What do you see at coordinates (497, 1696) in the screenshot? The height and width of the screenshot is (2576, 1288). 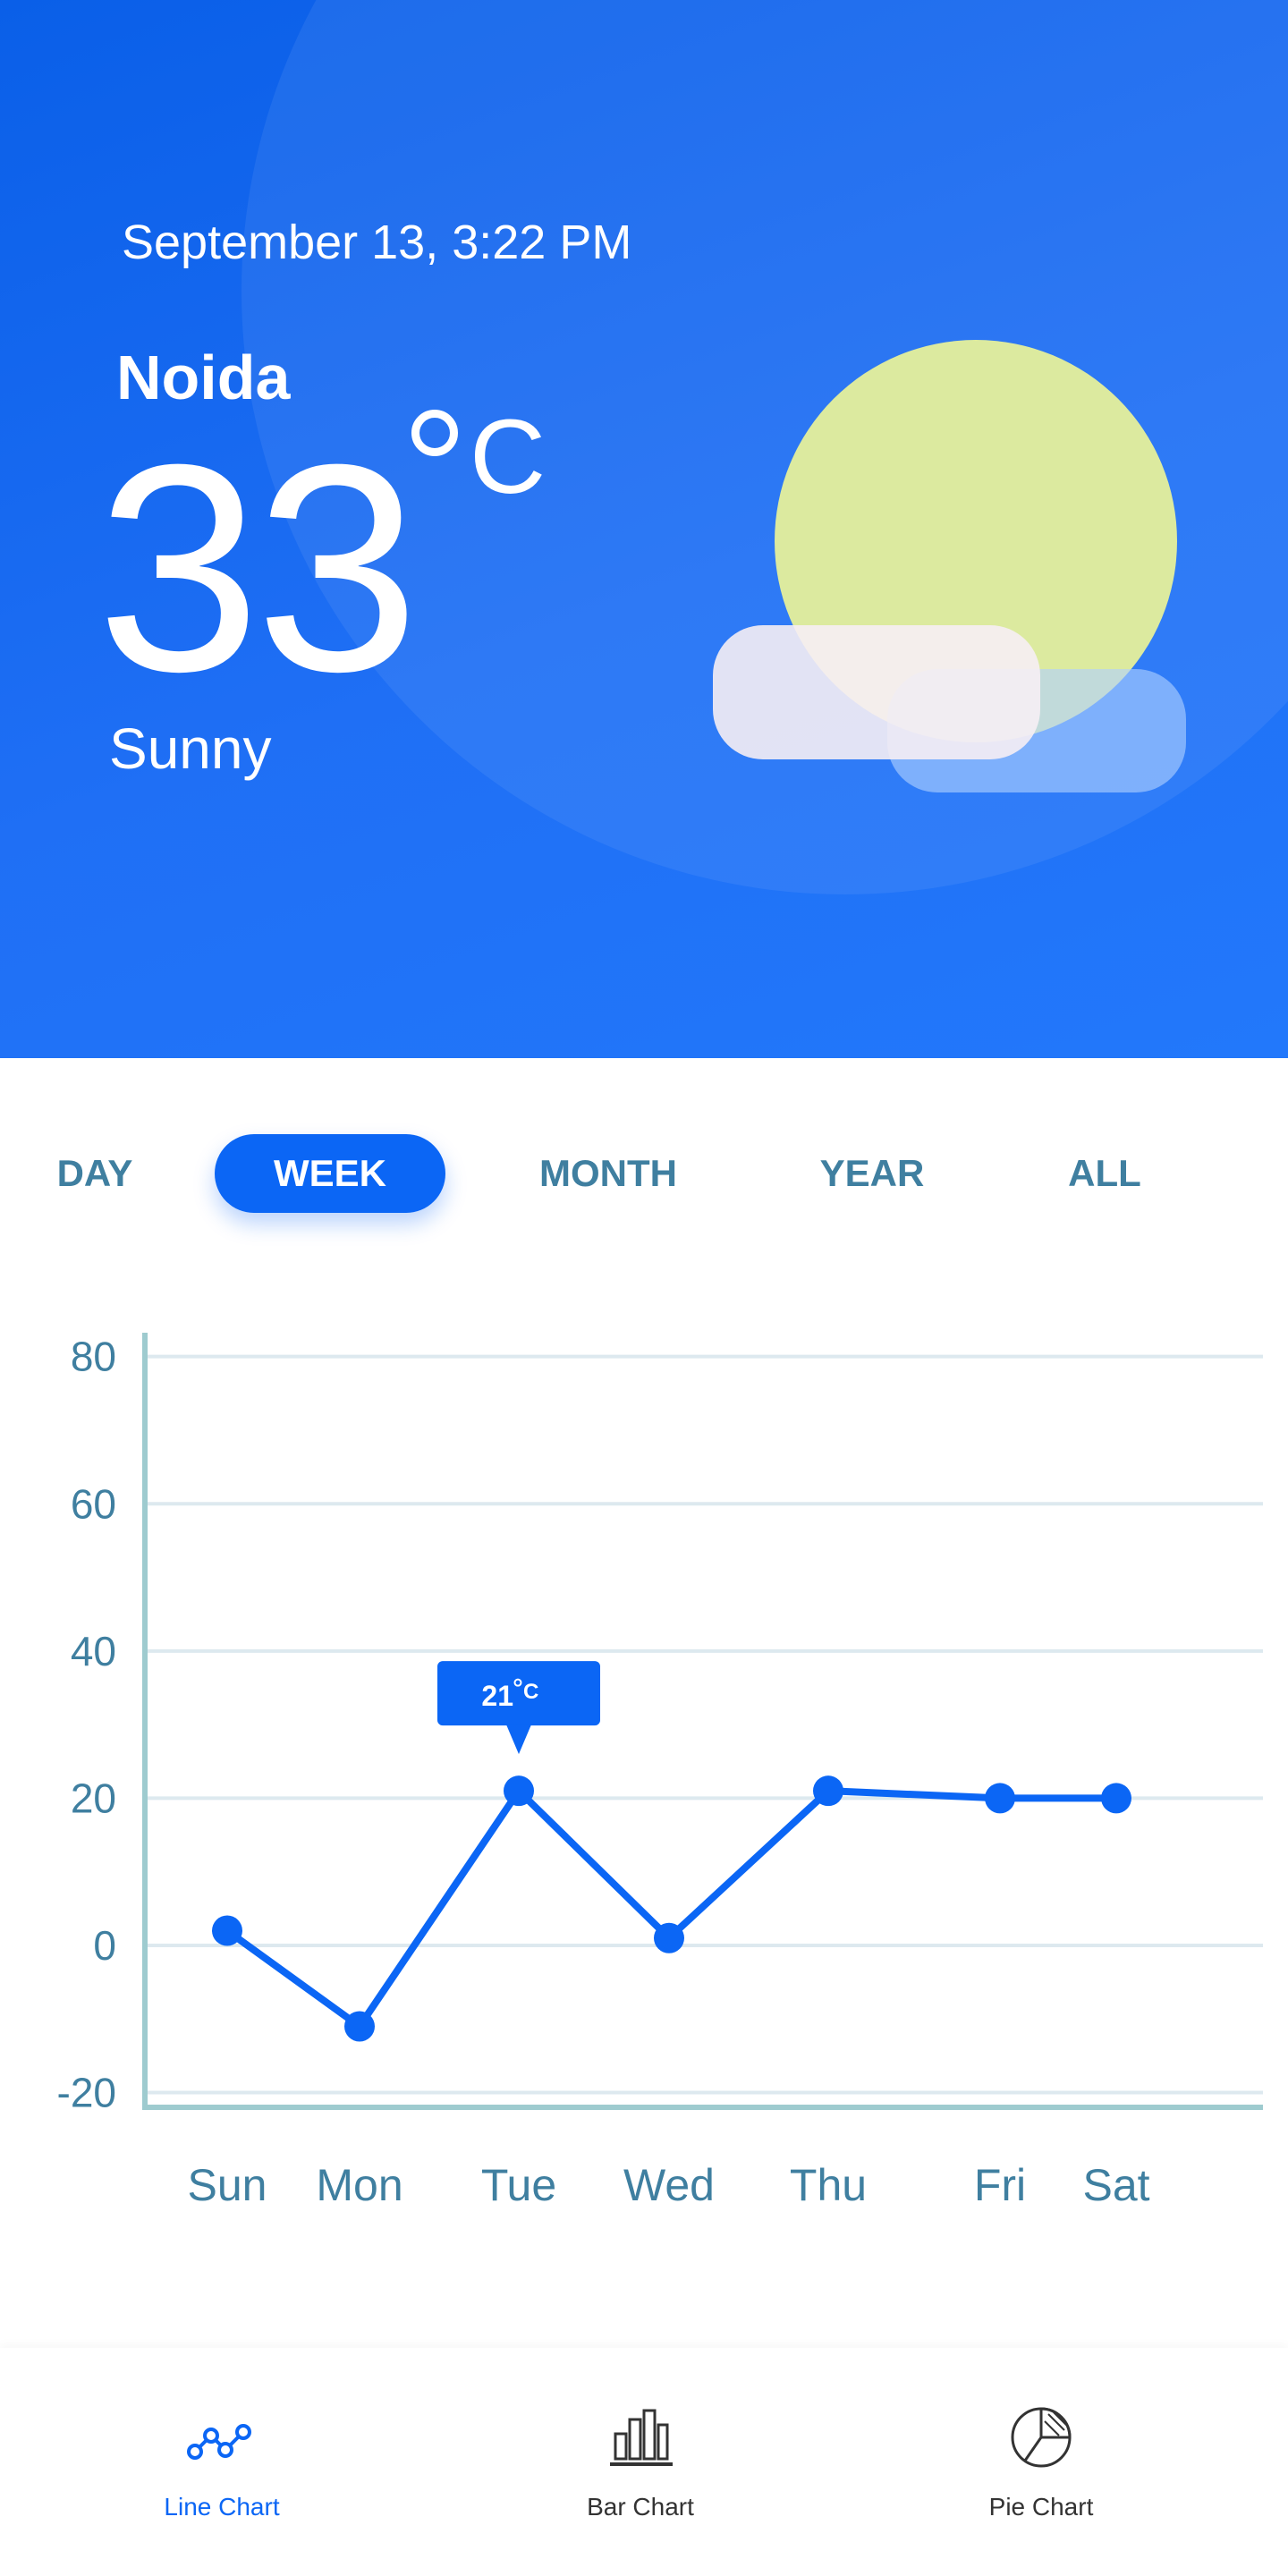 I see `tooltip-value: 21` at bounding box center [497, 1696].